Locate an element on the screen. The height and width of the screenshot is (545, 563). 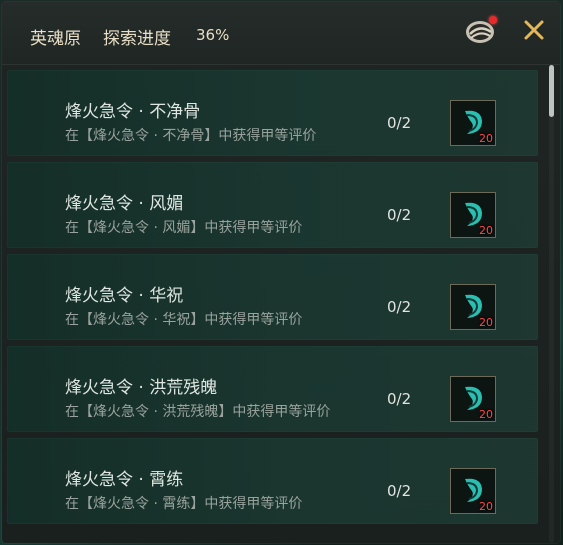
item-desc: 在【烽火急令 · 不净骨】中获得甲等评价 is located at coordinates (191, 136).